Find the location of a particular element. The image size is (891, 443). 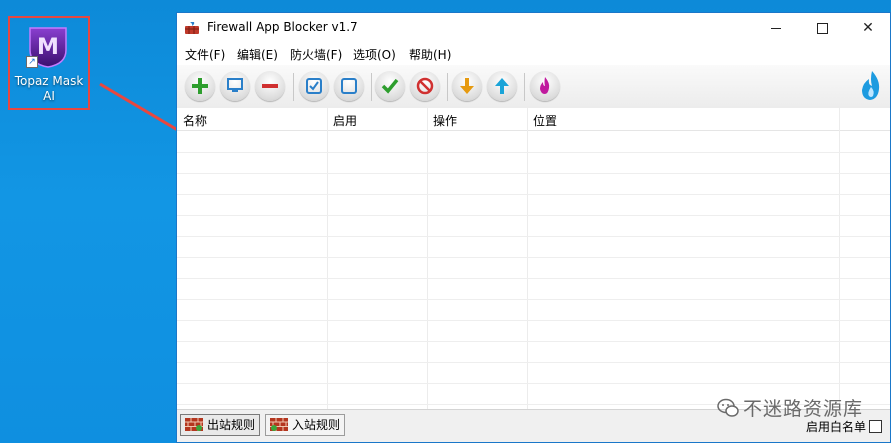

add-folder-button is located at coordinates (235, 86).